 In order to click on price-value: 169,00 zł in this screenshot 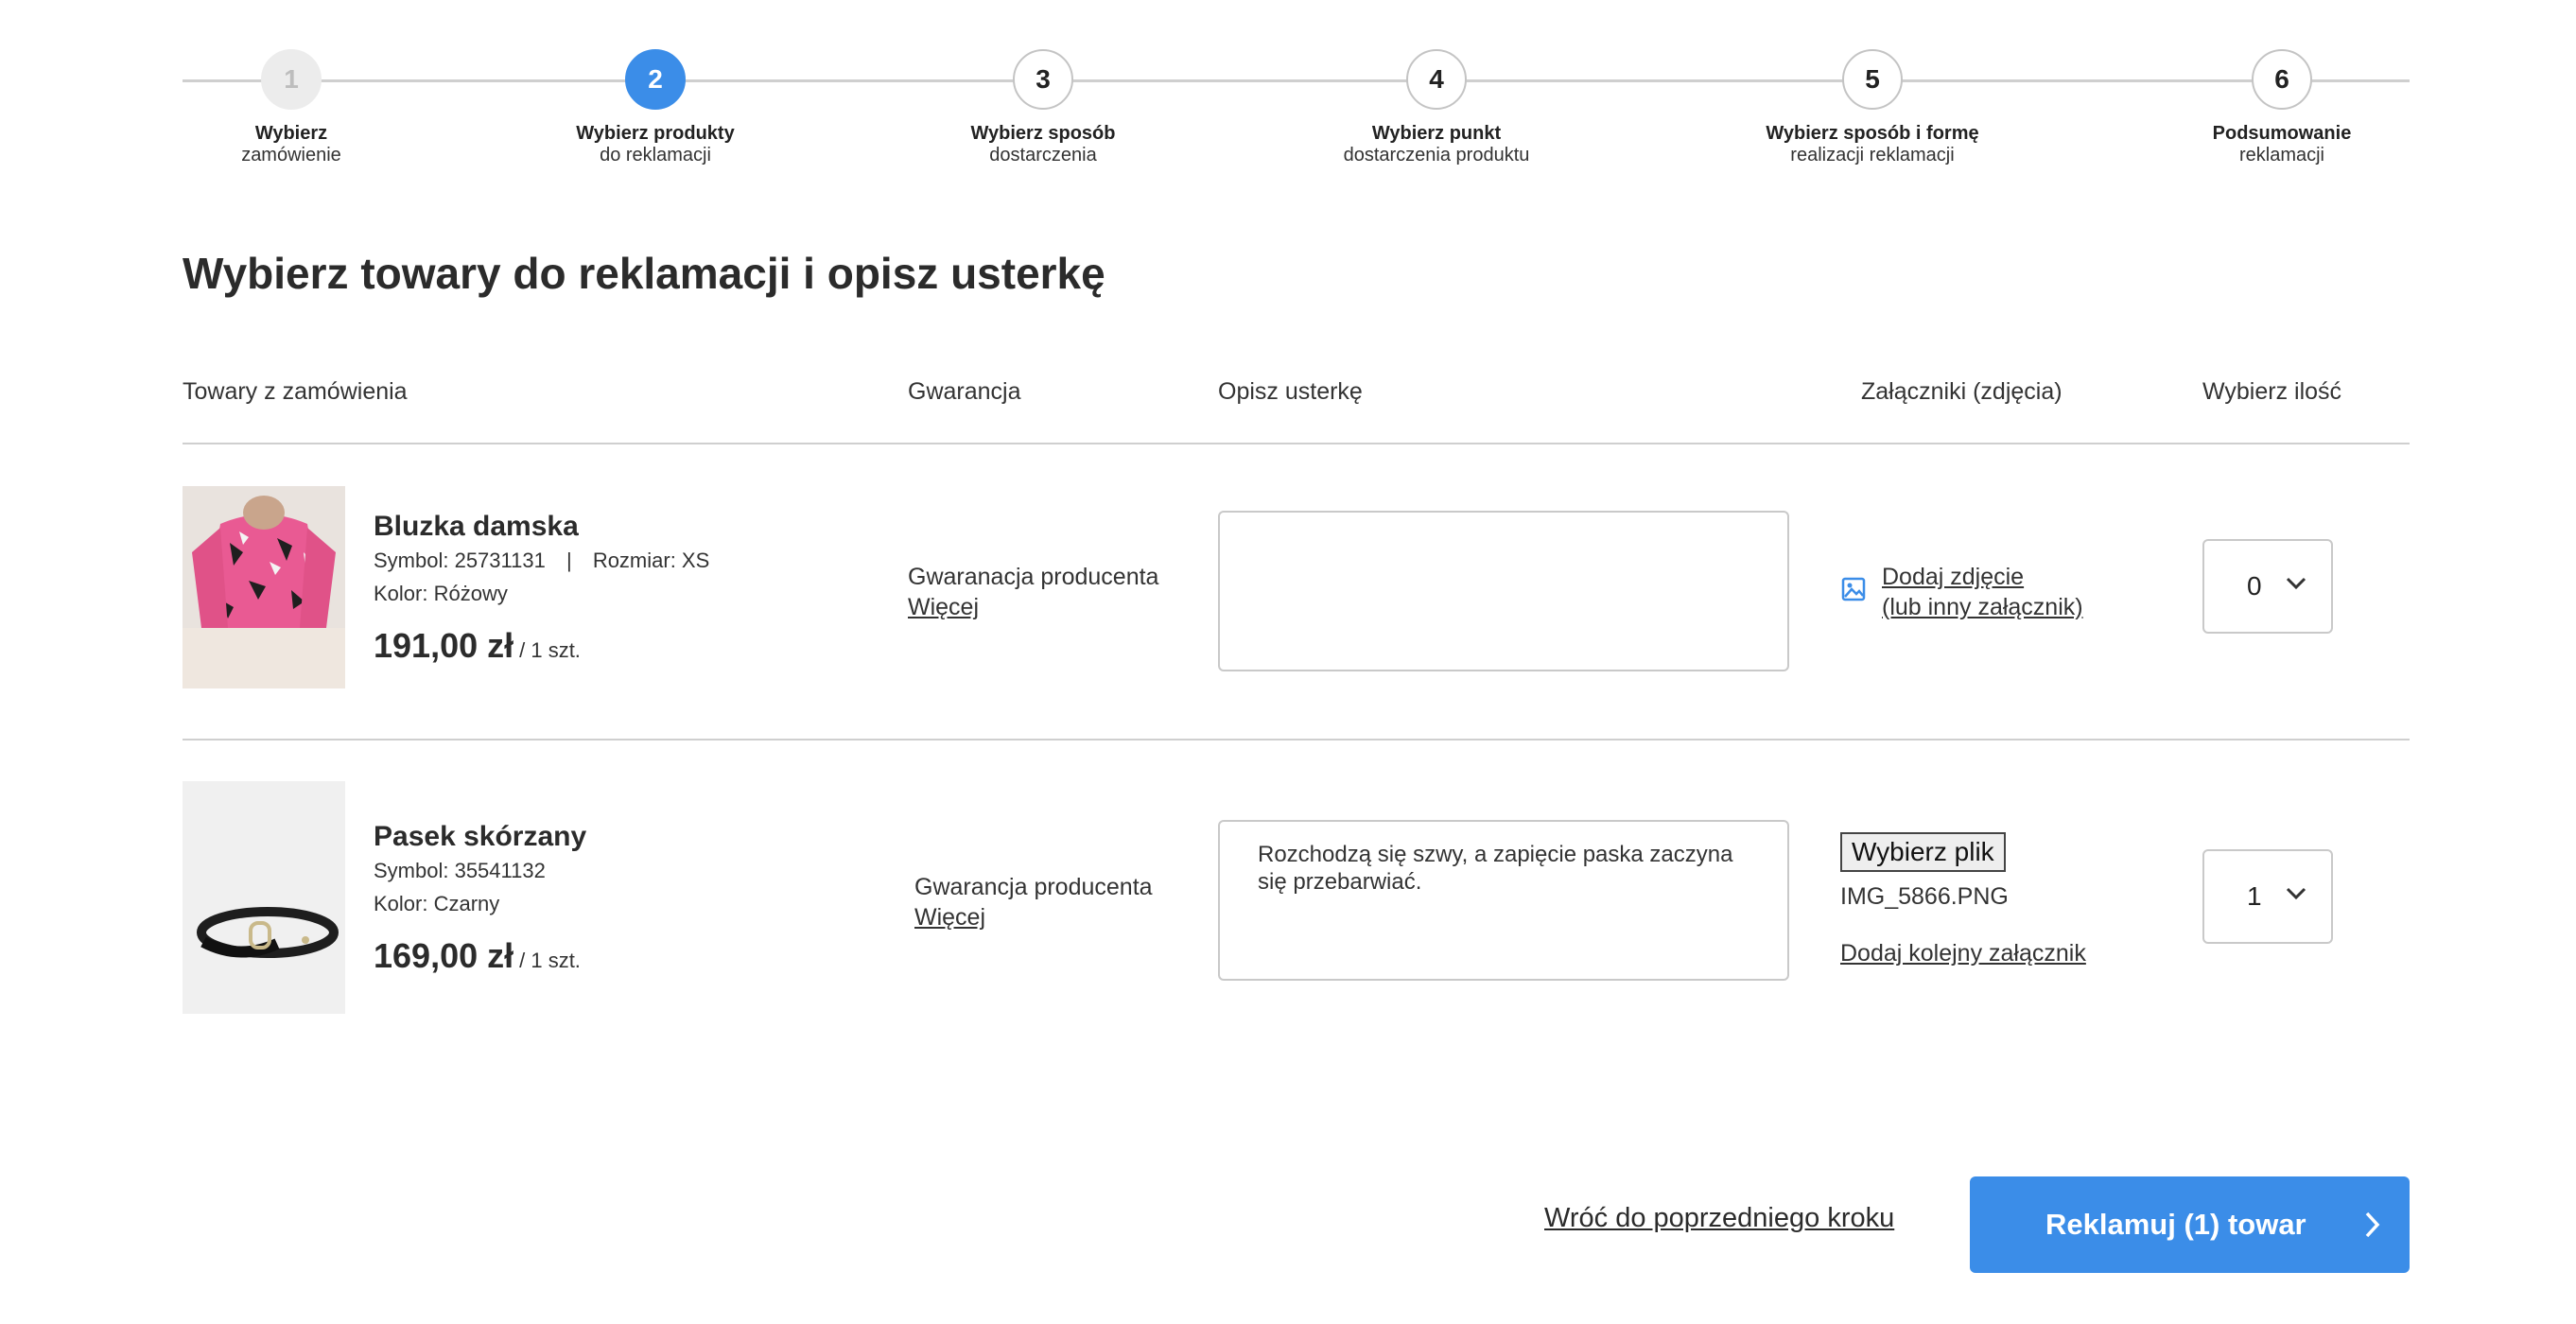, I will do `click(444, 956)`.